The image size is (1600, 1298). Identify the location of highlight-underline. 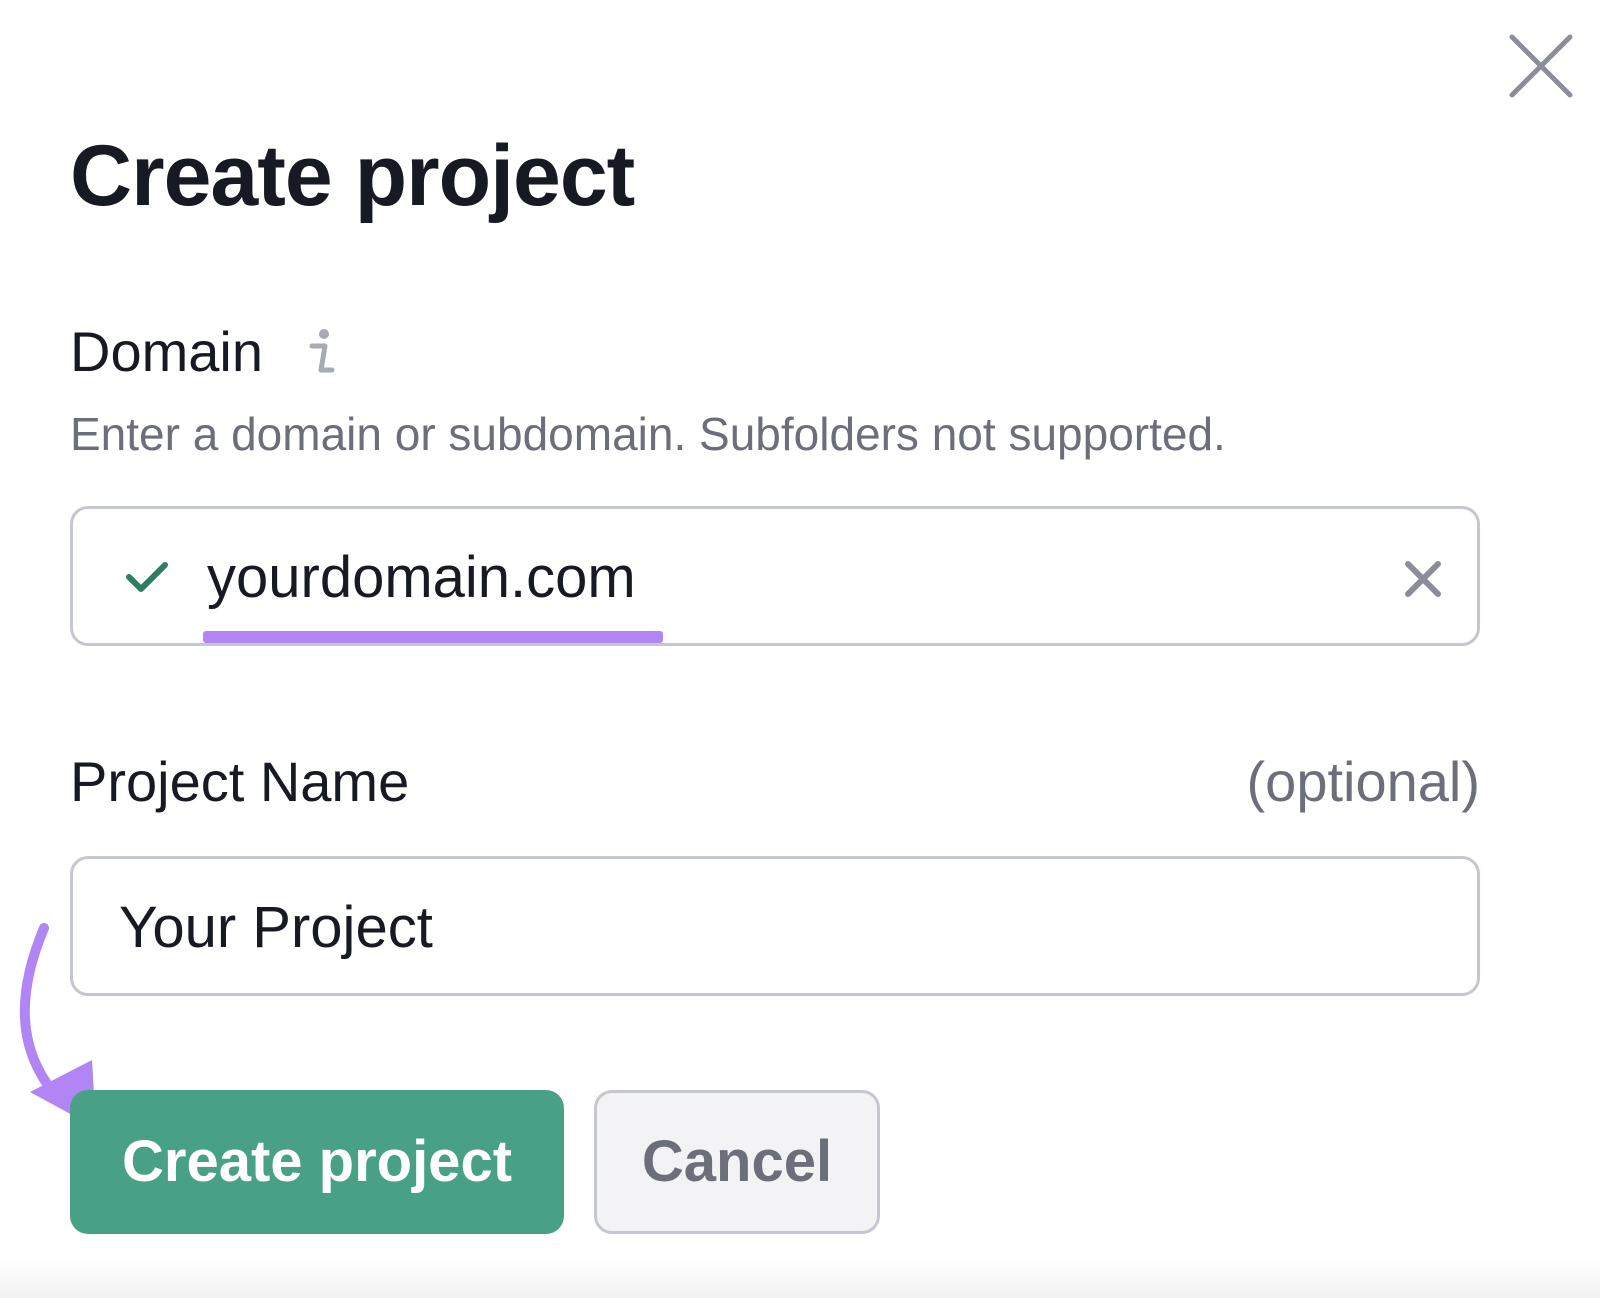
(433, 637).